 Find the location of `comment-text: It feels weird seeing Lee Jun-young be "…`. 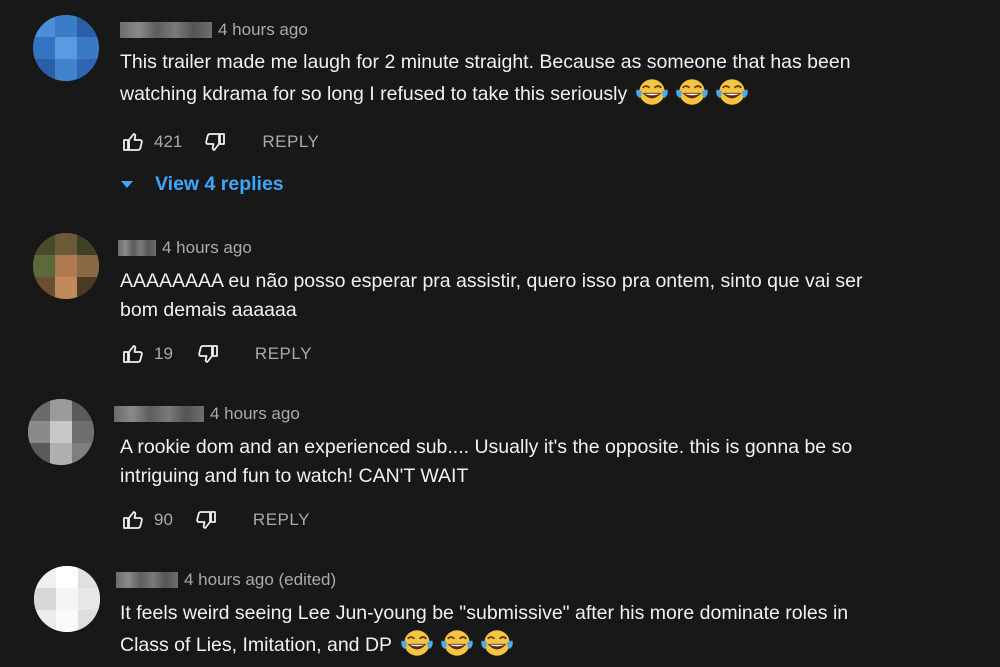

comment-text: It feels weird seeing Lee Jun-young be "… is located at coordinates (484, 629).